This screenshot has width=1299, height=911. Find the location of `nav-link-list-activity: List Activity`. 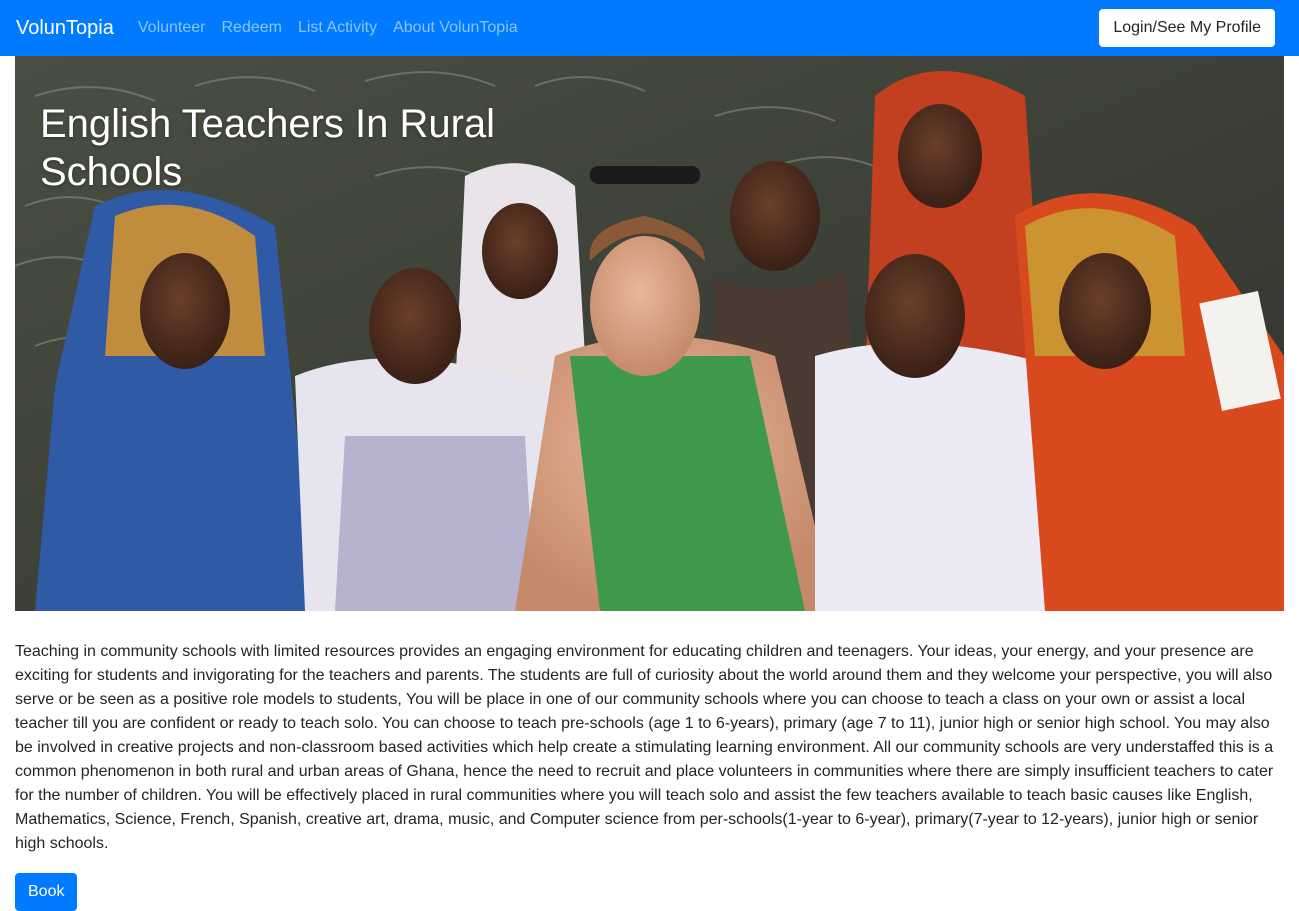

nav-link-list-activity: List Activity is located at coordinates (337, 28).